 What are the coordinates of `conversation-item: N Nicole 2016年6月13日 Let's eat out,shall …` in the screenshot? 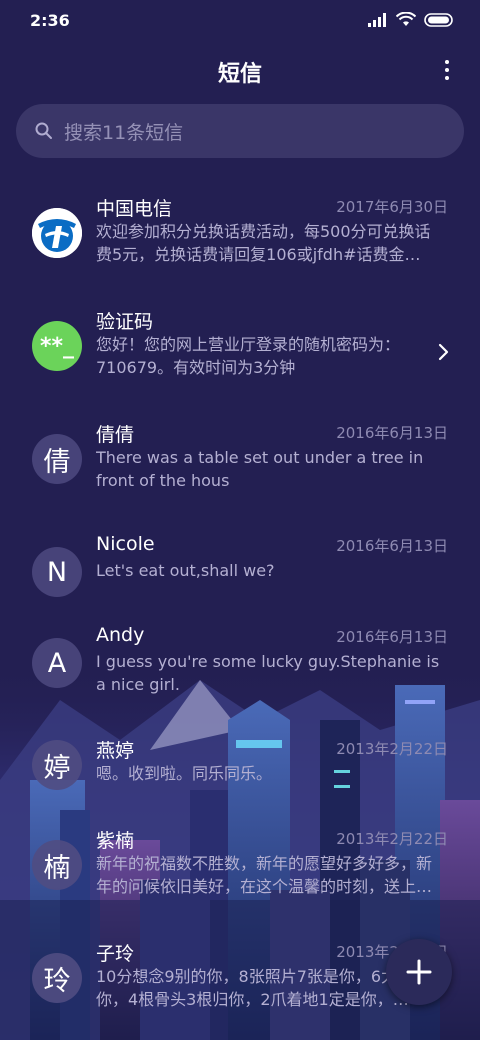 It's located at (240, 583).